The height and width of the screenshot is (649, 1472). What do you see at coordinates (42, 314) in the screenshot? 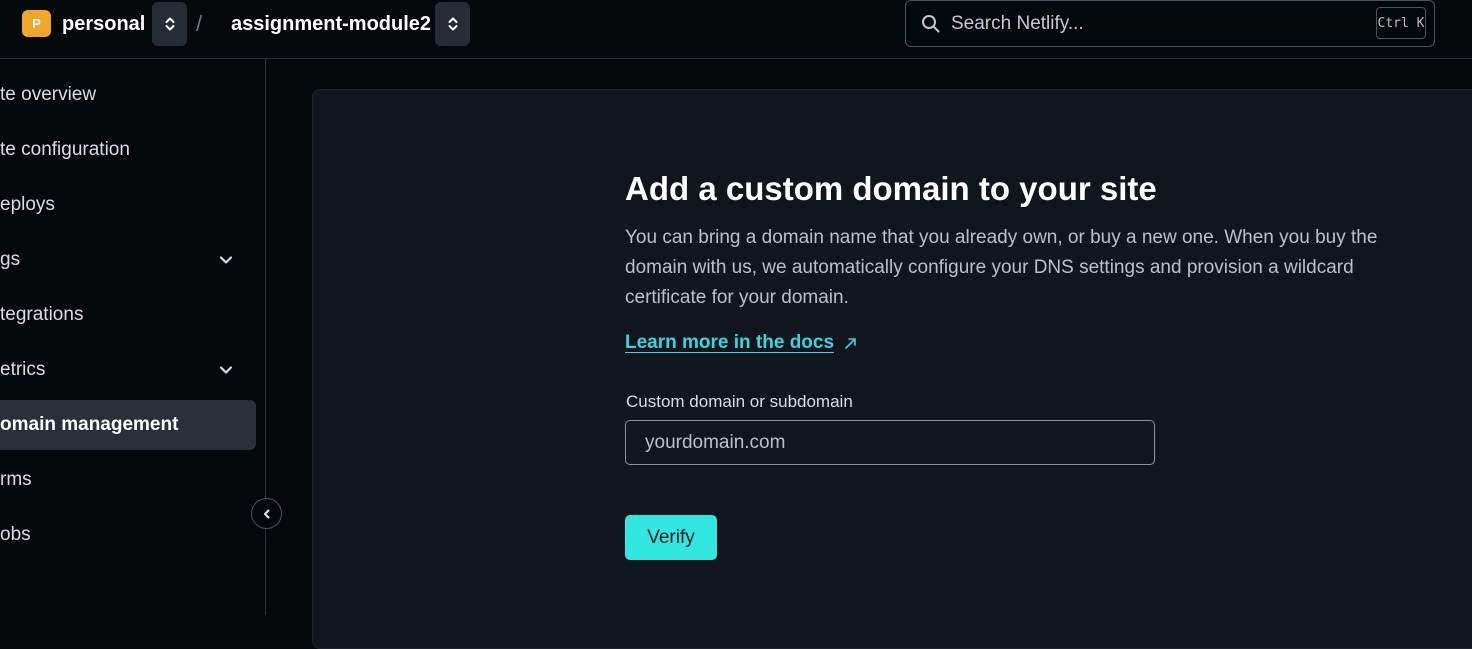
I see `sidebar-item-label: tegrations` at bounding box center [42, 314].